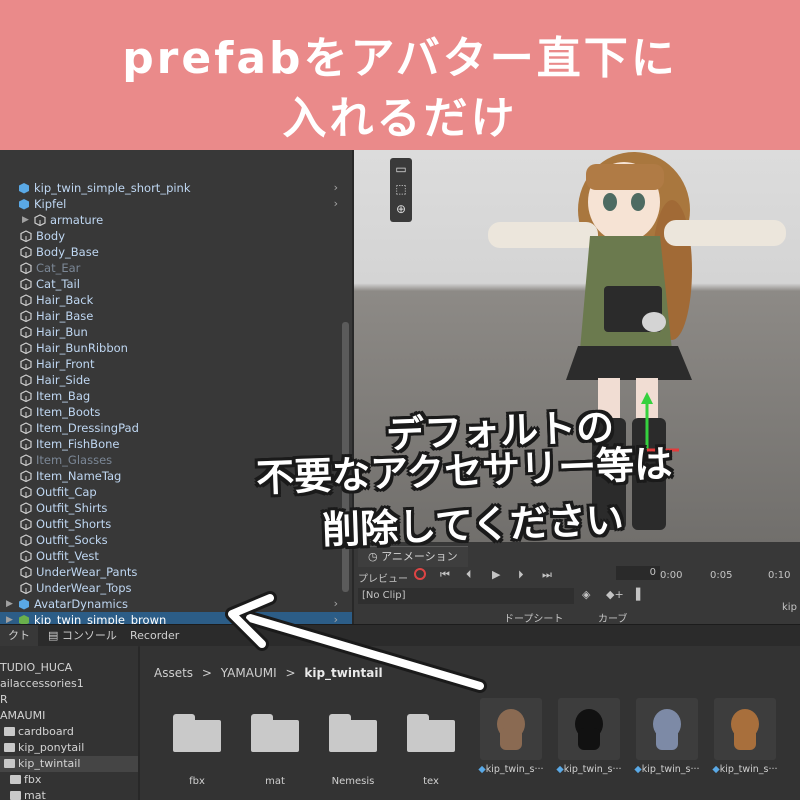 Image resolution: width=800 pixels, height=800 pixels. I want to click on hierarchy-row: ▶ armature, so click(176, 220).